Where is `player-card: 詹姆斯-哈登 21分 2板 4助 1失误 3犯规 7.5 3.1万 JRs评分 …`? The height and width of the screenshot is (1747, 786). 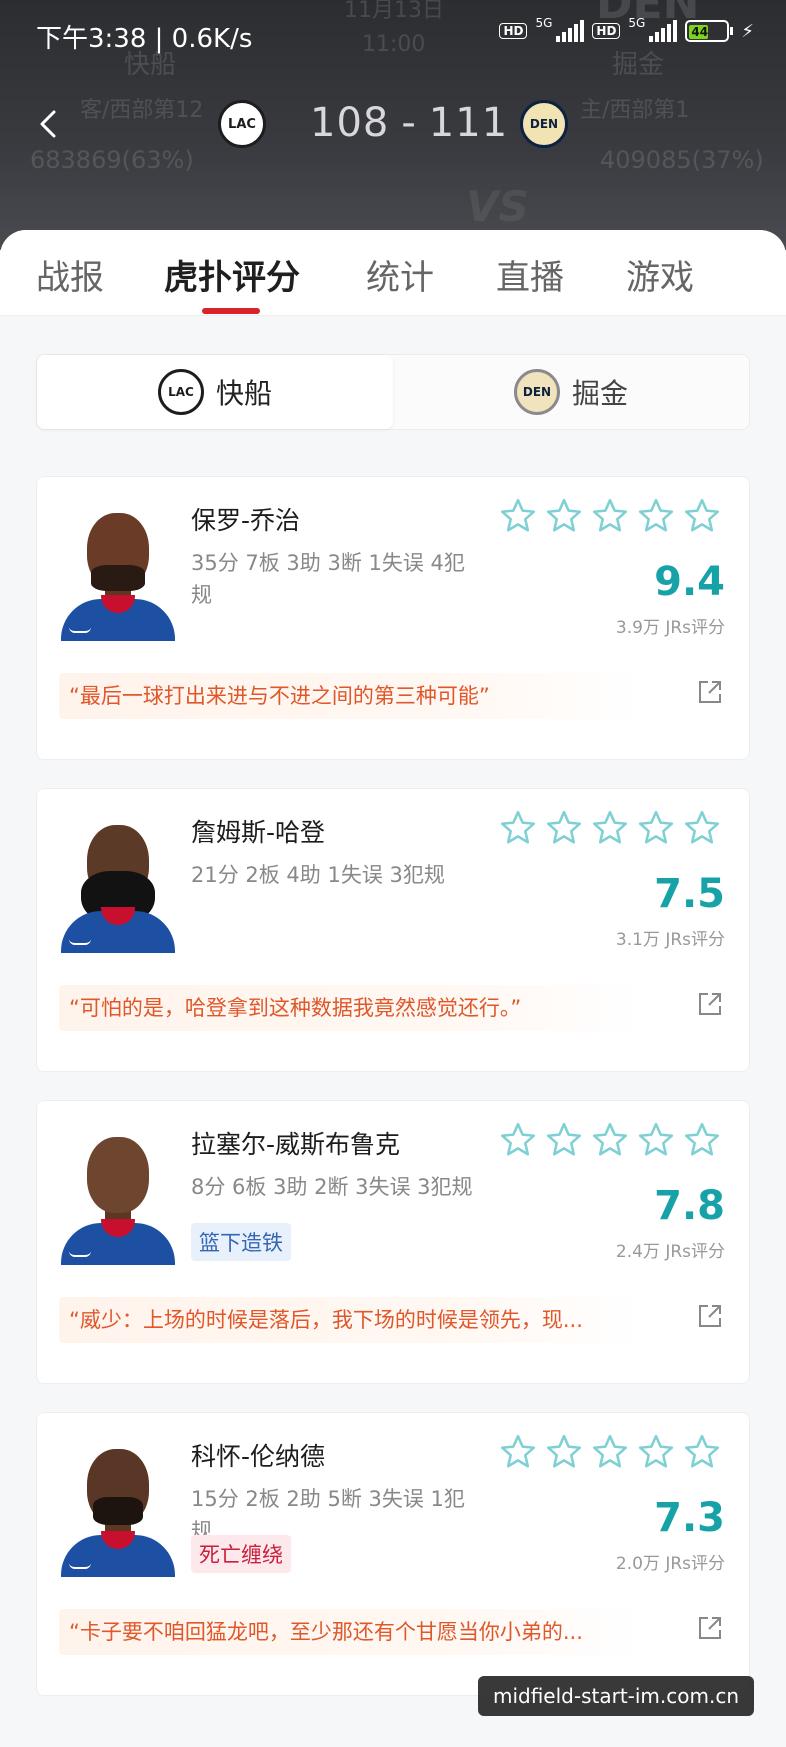
player-card: 詹姆斯-哈登 21分 2板 4助 1失误 3犯规 7.5 3.1万 JRs评分 … is located at coordinates (393, 930).